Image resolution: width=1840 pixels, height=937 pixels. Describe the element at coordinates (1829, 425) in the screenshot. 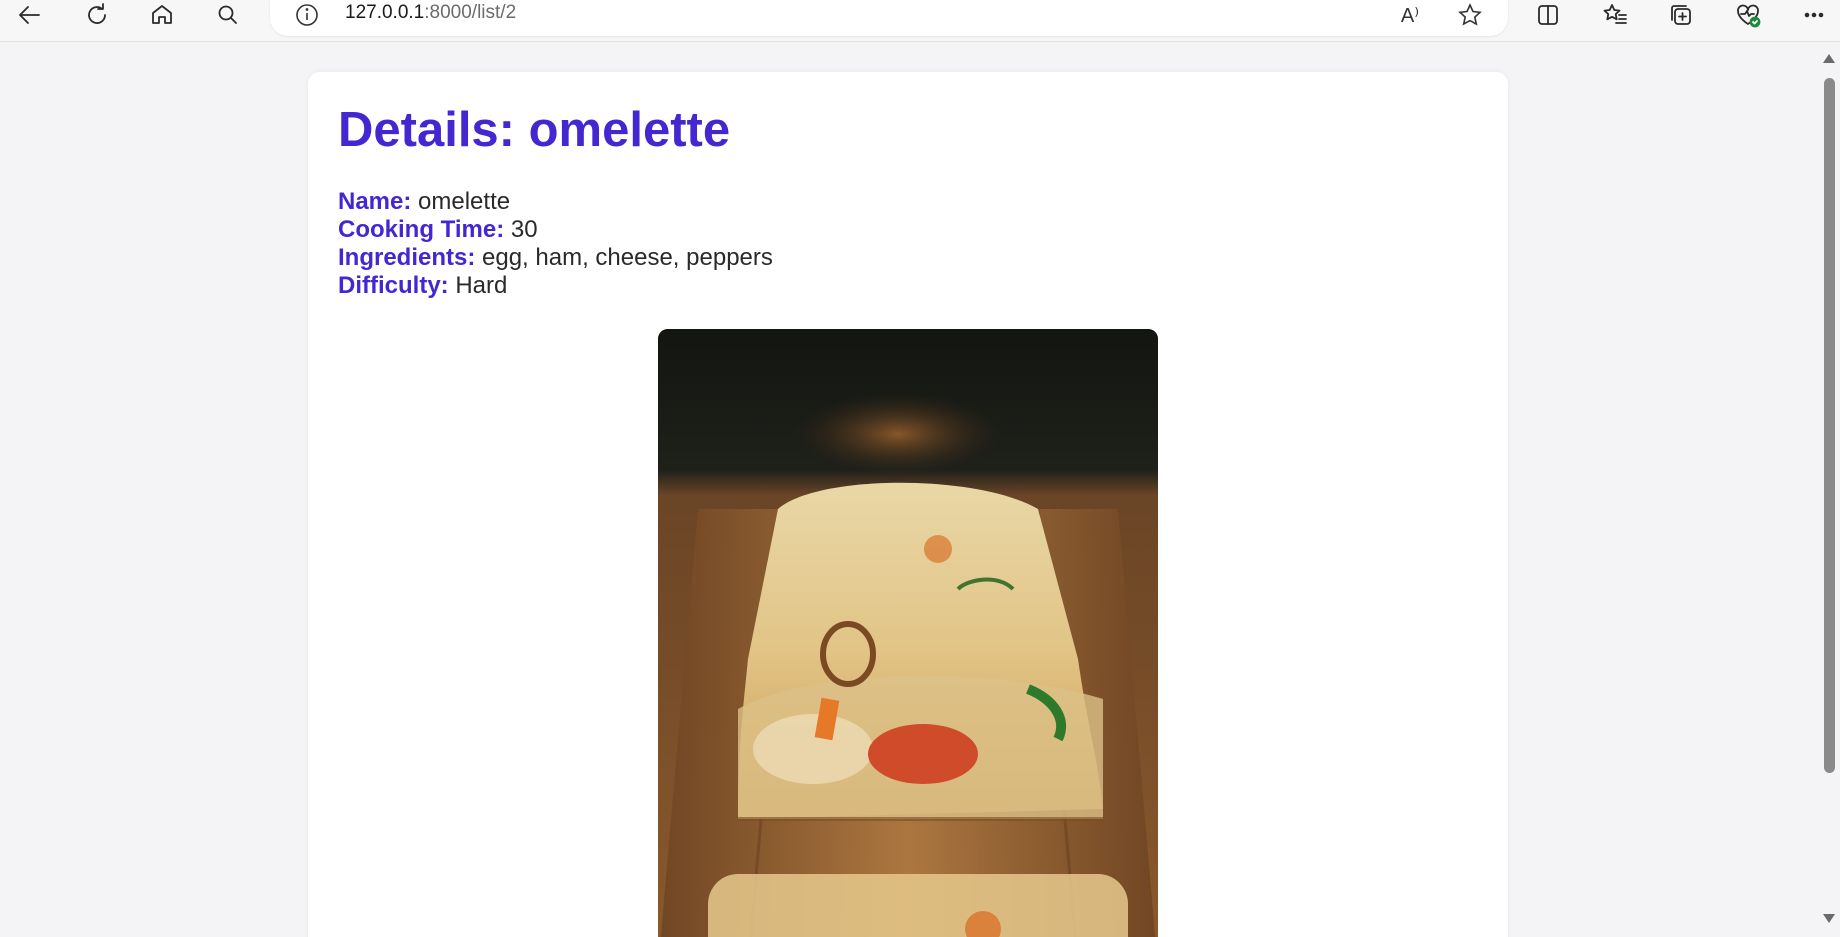

I see `scrollbar-thumb` at that location.